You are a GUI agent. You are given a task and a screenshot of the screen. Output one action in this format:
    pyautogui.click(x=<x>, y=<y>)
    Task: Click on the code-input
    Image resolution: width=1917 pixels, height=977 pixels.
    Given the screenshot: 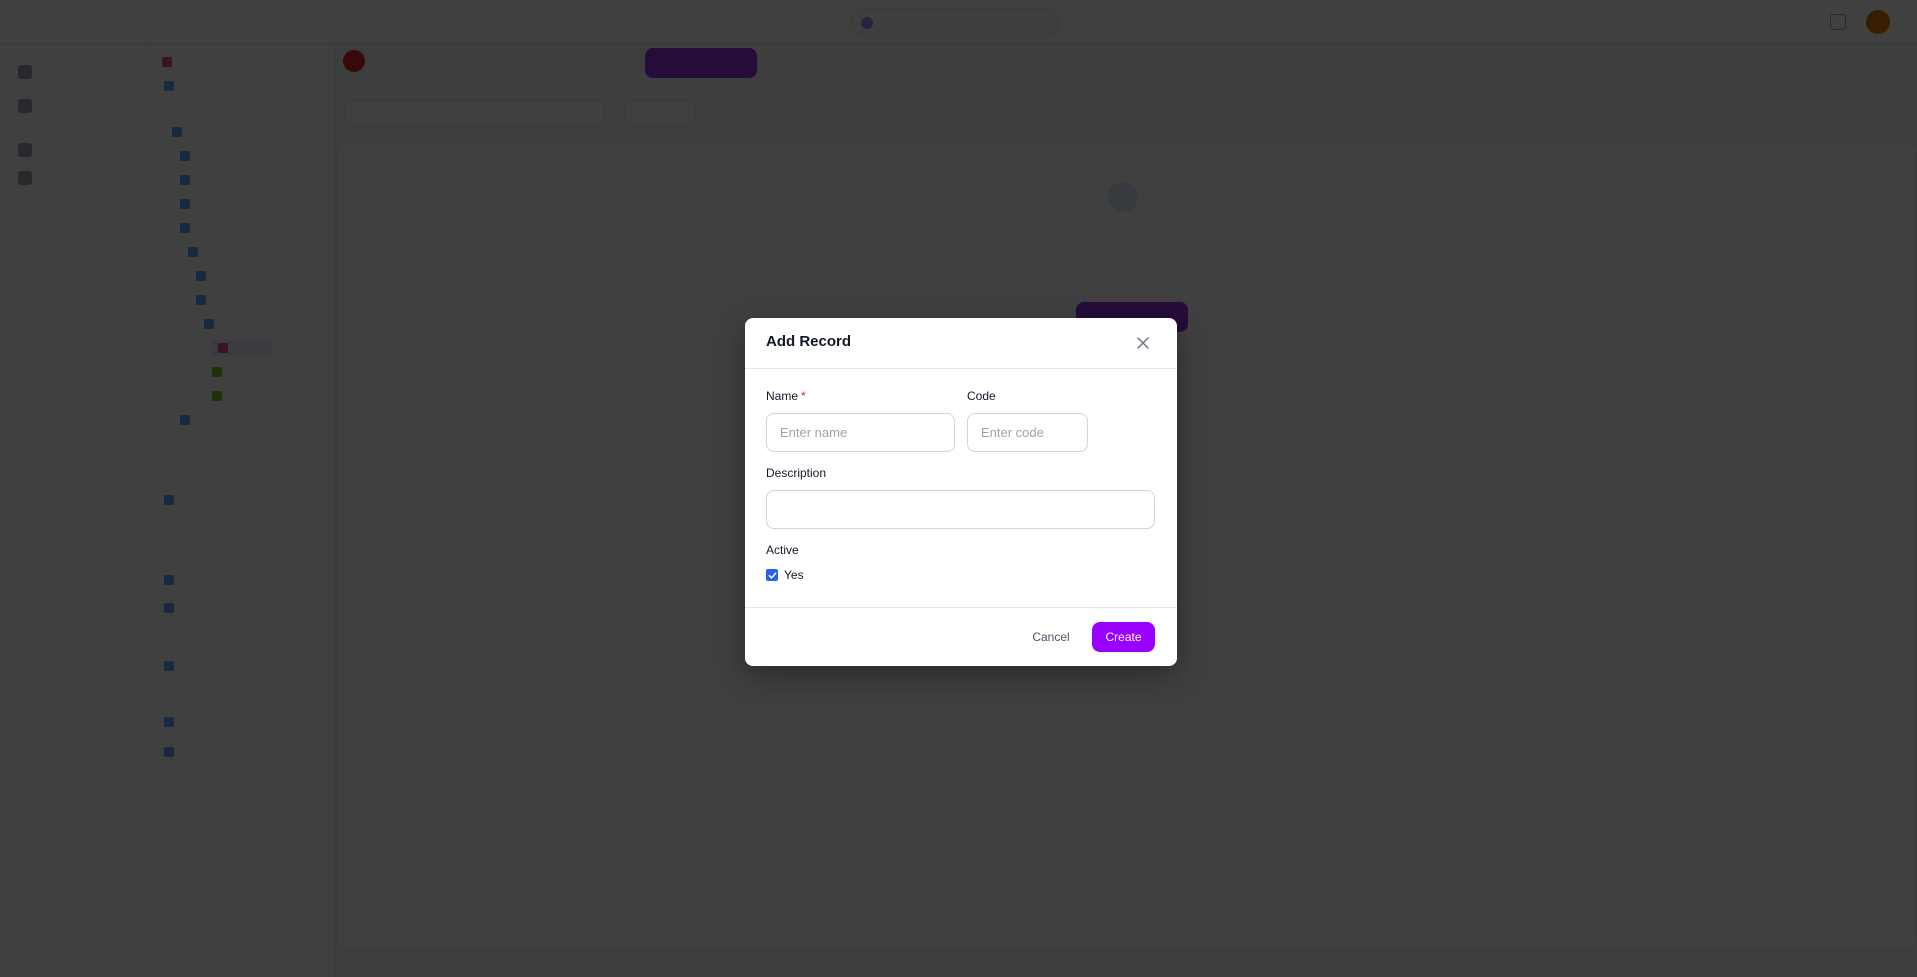 What is the action you would take?
    pyautogui.click(x=1027, y=432)
    